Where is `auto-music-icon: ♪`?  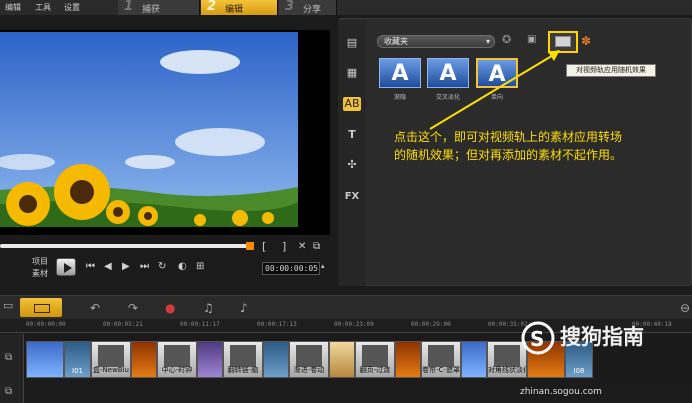
auto-music-icon: ♪ is located at coordinates (244, 308).